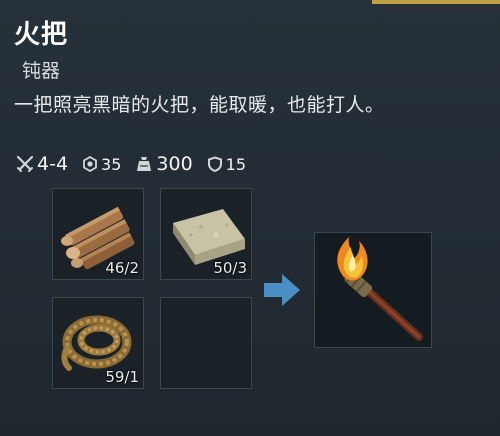 Image resolution: width=500 pixels, height=436 pixels. Describe the element at coordinates (236, 164) in the screenshot. I see `stat-durability-value: 15` at that location.